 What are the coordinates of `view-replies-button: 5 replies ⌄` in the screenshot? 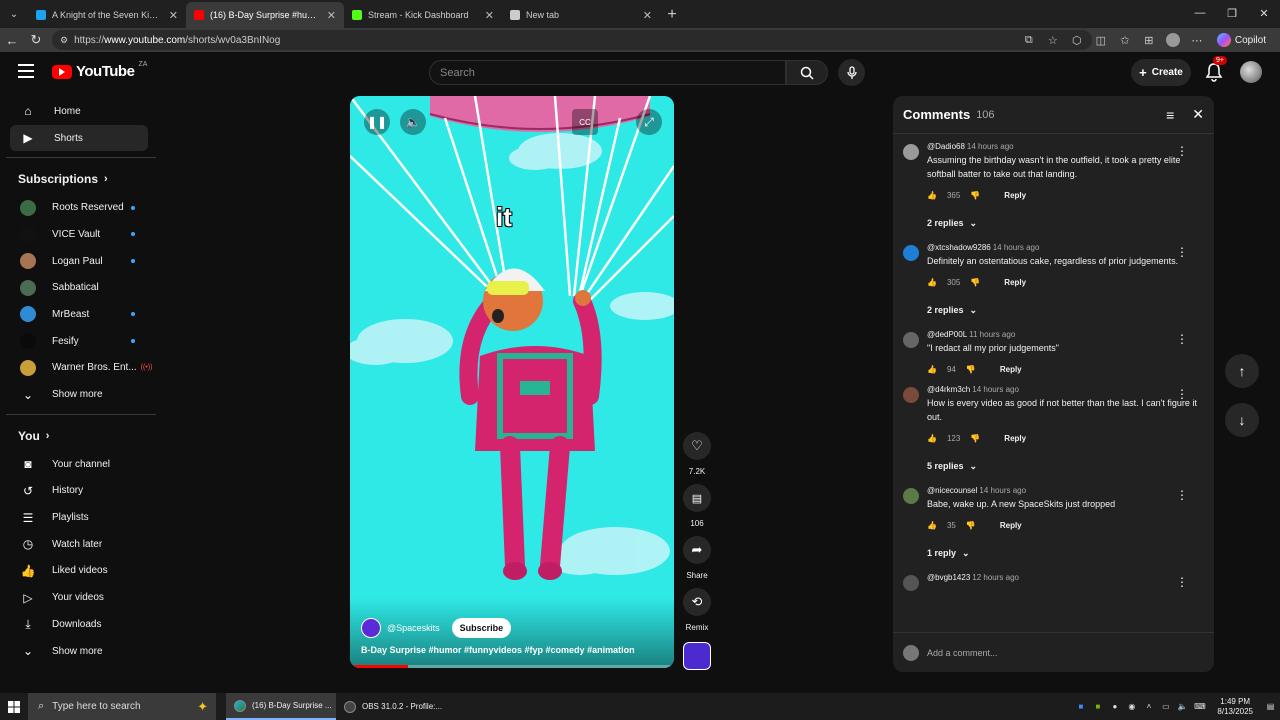 It's located at (1065, 466).